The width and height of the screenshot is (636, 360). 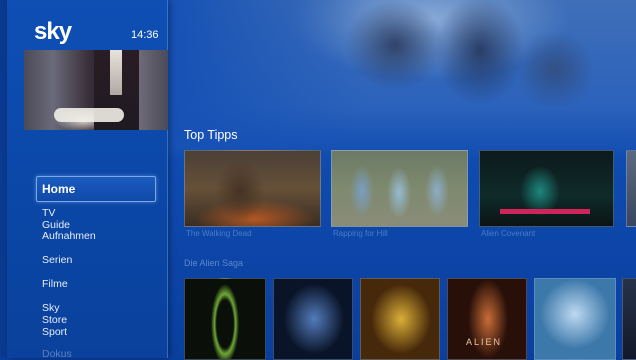 What do you see at coordinates (145, 35) in the screenshot?
I see `clock: 14:36` at bounding box center [145, 35].